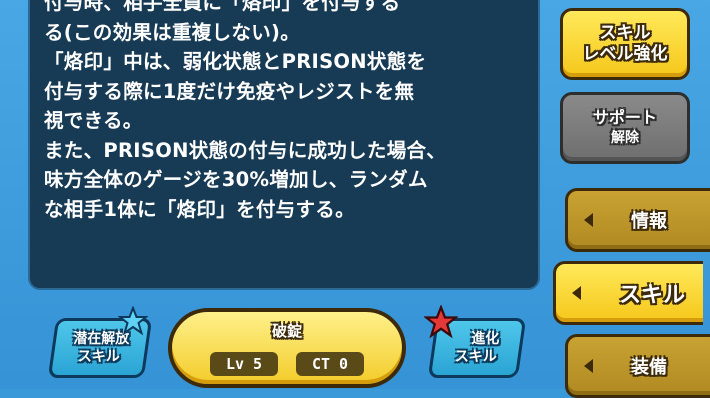 The width and height of the screenshot is (710, 398). I want to click on skill-level-up-button: スキル レベル強化, so click(625, 44).